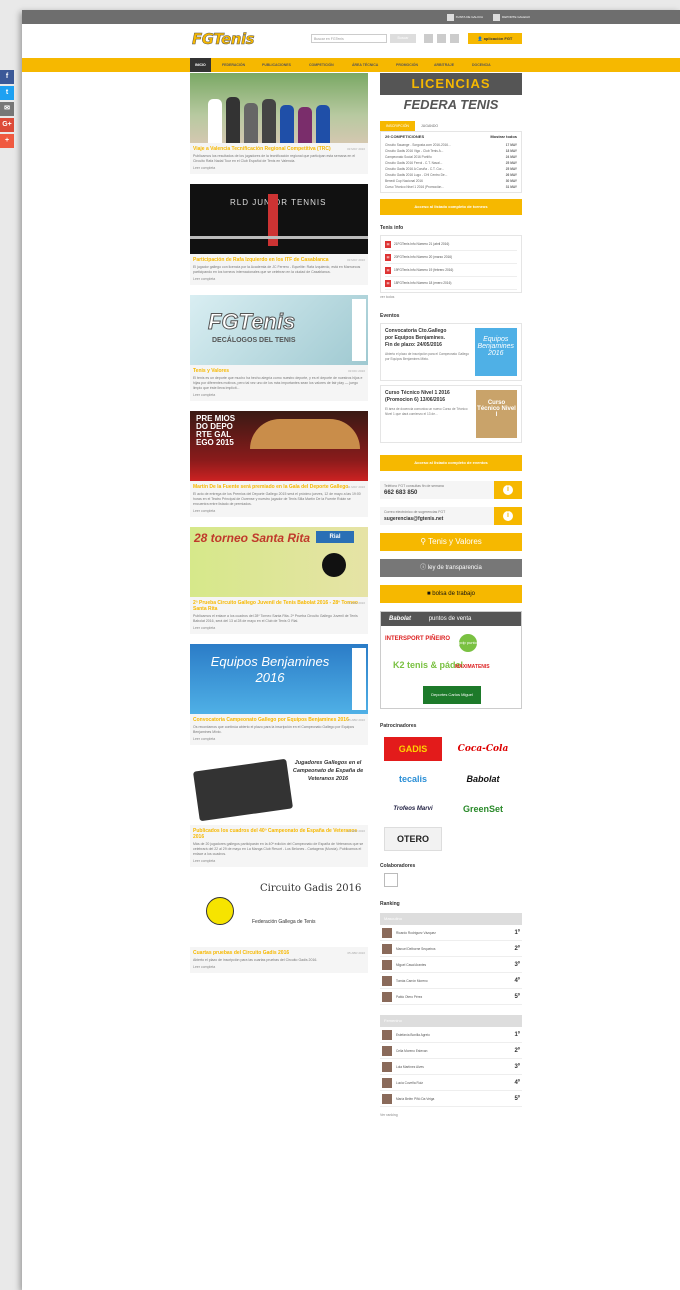  I want to click on table-row: Lucía Coveña Ruiz 4º, so click(451, 1083).